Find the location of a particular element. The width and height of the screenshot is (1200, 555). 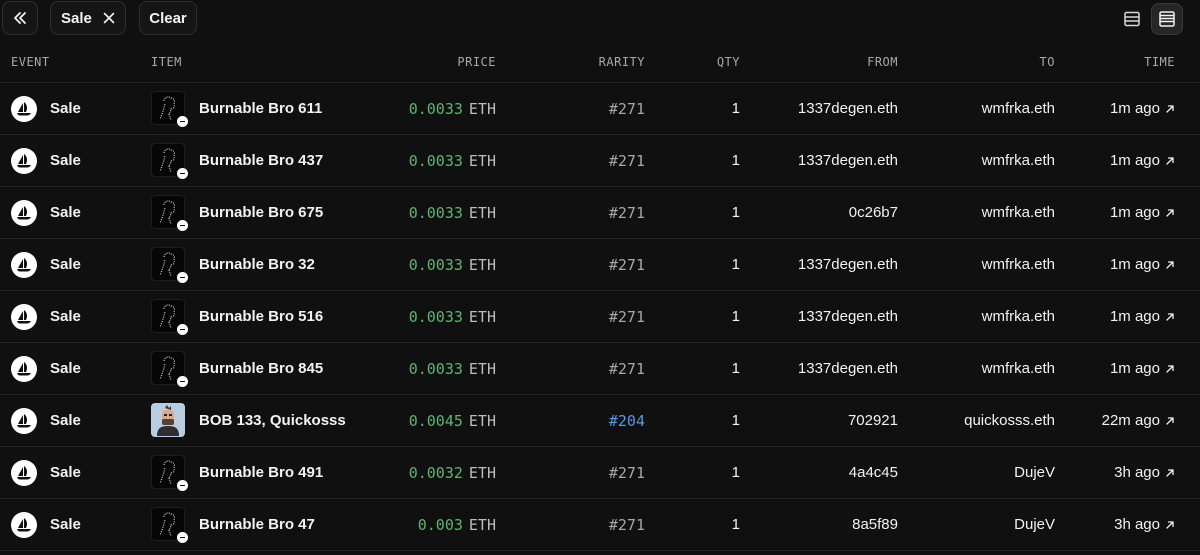

item-name-link: Burnable Bro 437 is located at coordinates (261, 160).